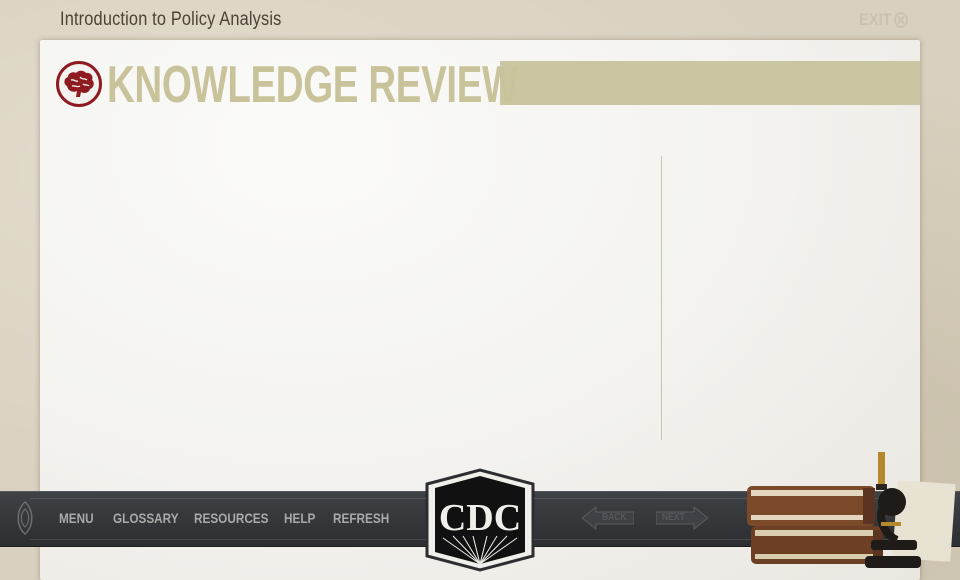  I want to click on cdc-logo-text: CDC, so click(480, 518).